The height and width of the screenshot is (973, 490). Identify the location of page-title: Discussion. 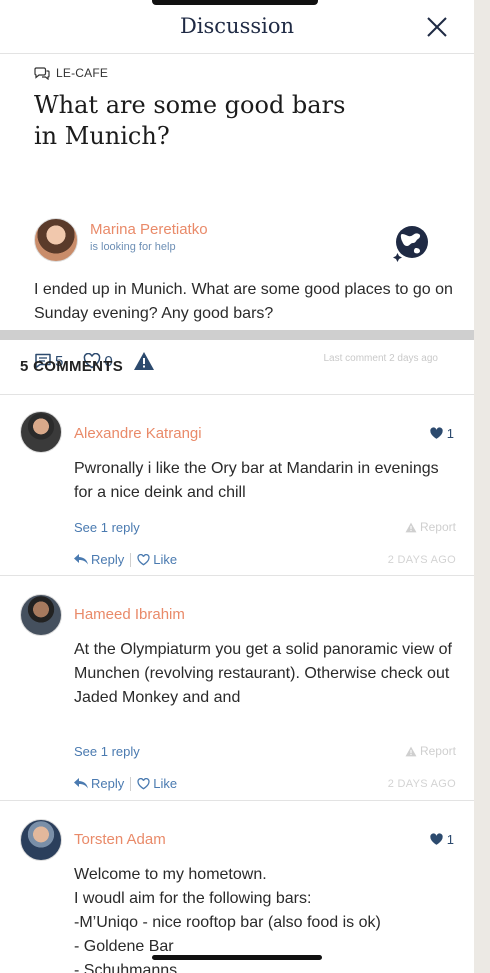
(237, 26).